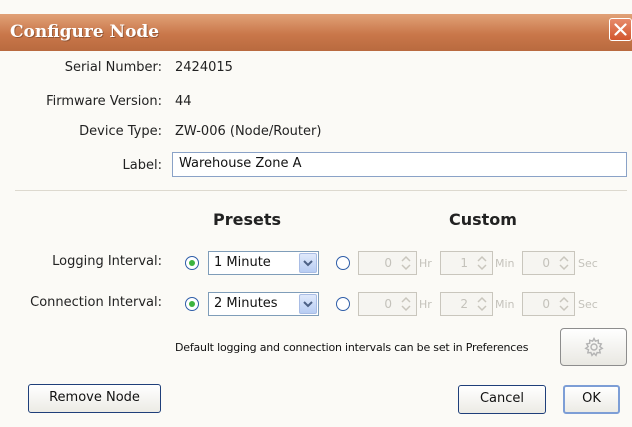 This screenshot has width=632, height=427. Describe the element at coordinates (192, 263) in the screenshot. I see `logging-preset-radio` at that location.